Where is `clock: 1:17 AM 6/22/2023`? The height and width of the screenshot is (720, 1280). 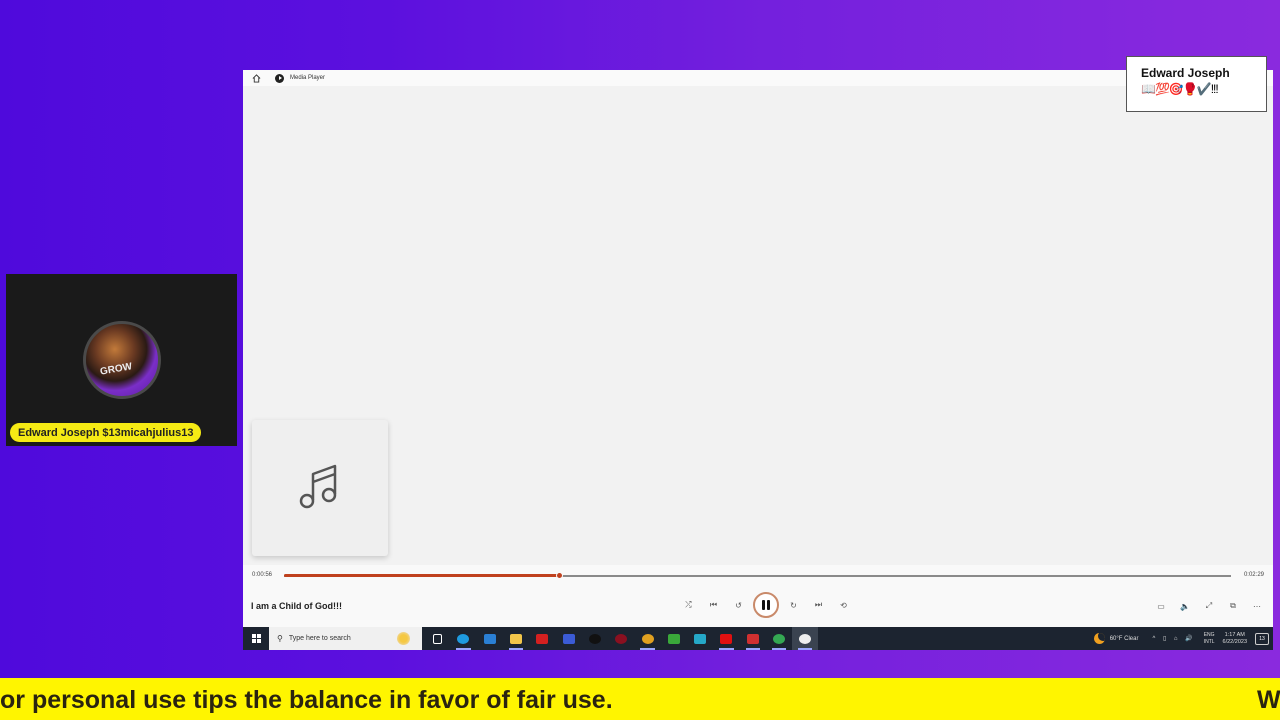 clock: 1:17 AM 6/22/2023 is located at coordinates (1235, 639).